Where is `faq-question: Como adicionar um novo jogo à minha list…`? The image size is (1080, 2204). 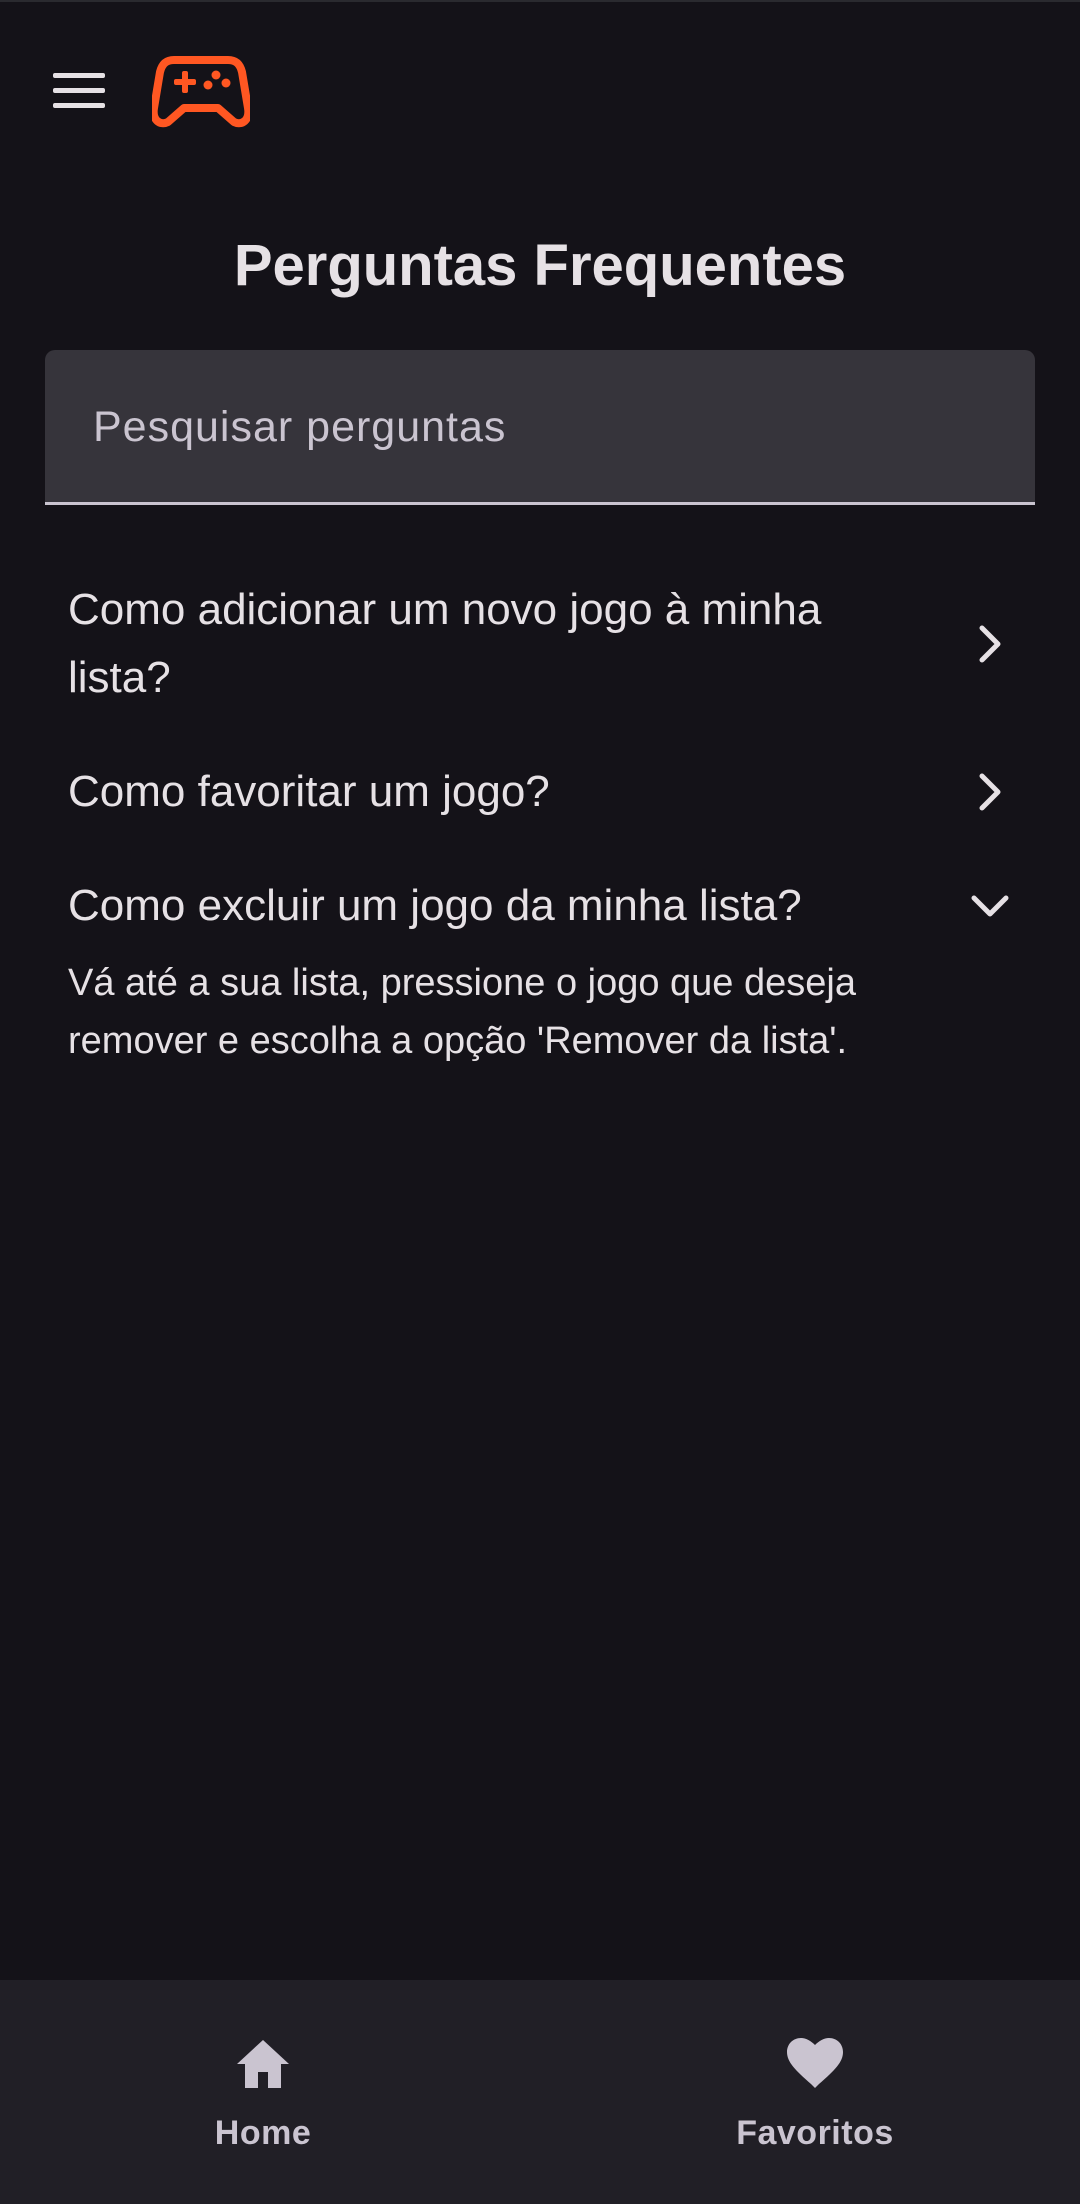 faq-question: Como adicionar um novo jogo à minha list… is located at coordinates (445, 643).